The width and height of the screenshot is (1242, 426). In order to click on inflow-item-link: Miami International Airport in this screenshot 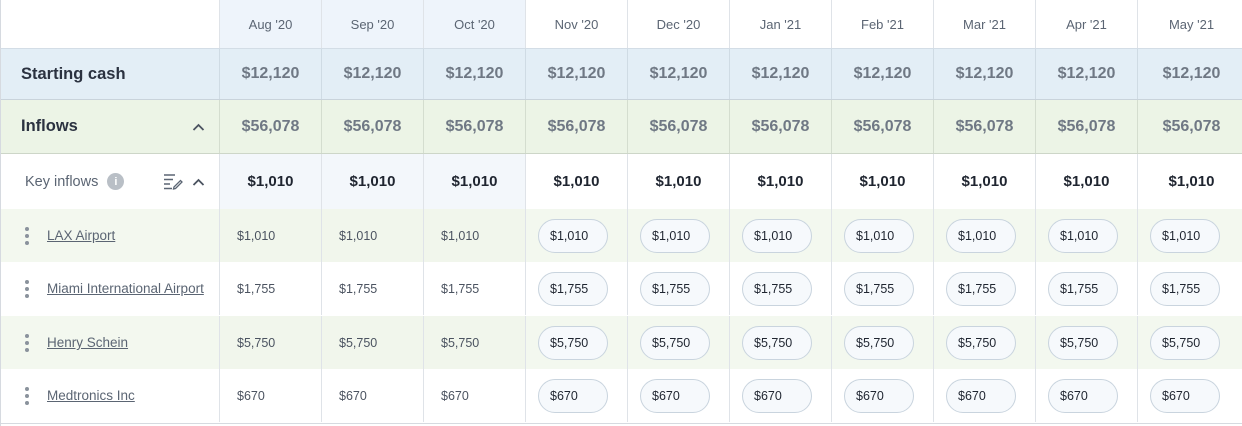, I will do `click(125, 288)`.